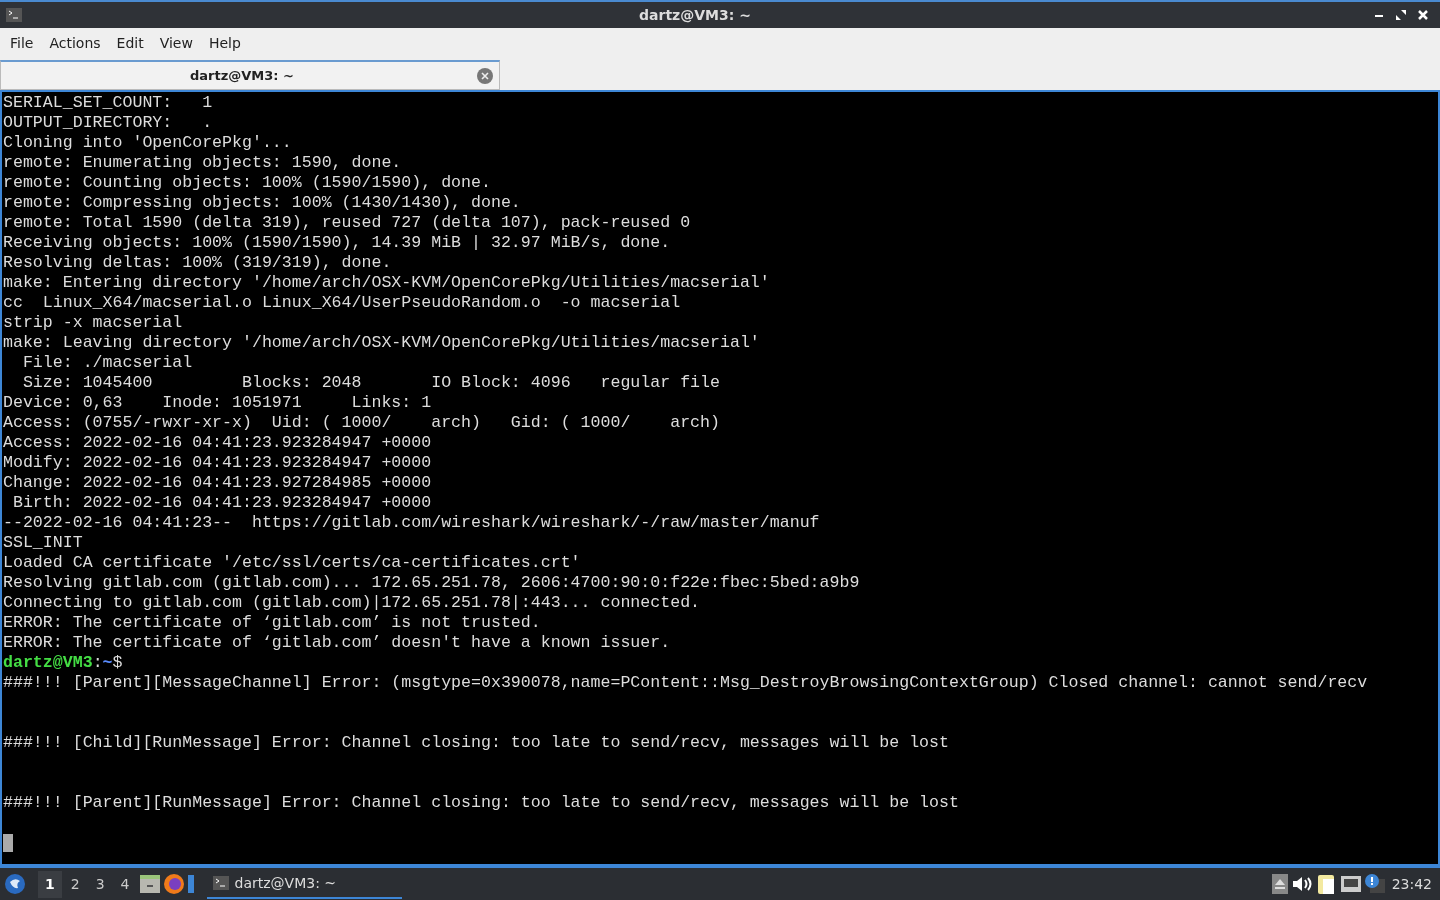 The height and width of the screenshot is (900, 1440). Describe the element at coordinates (1279, 884) in the screenshot. I see `eject-icon` at that location.